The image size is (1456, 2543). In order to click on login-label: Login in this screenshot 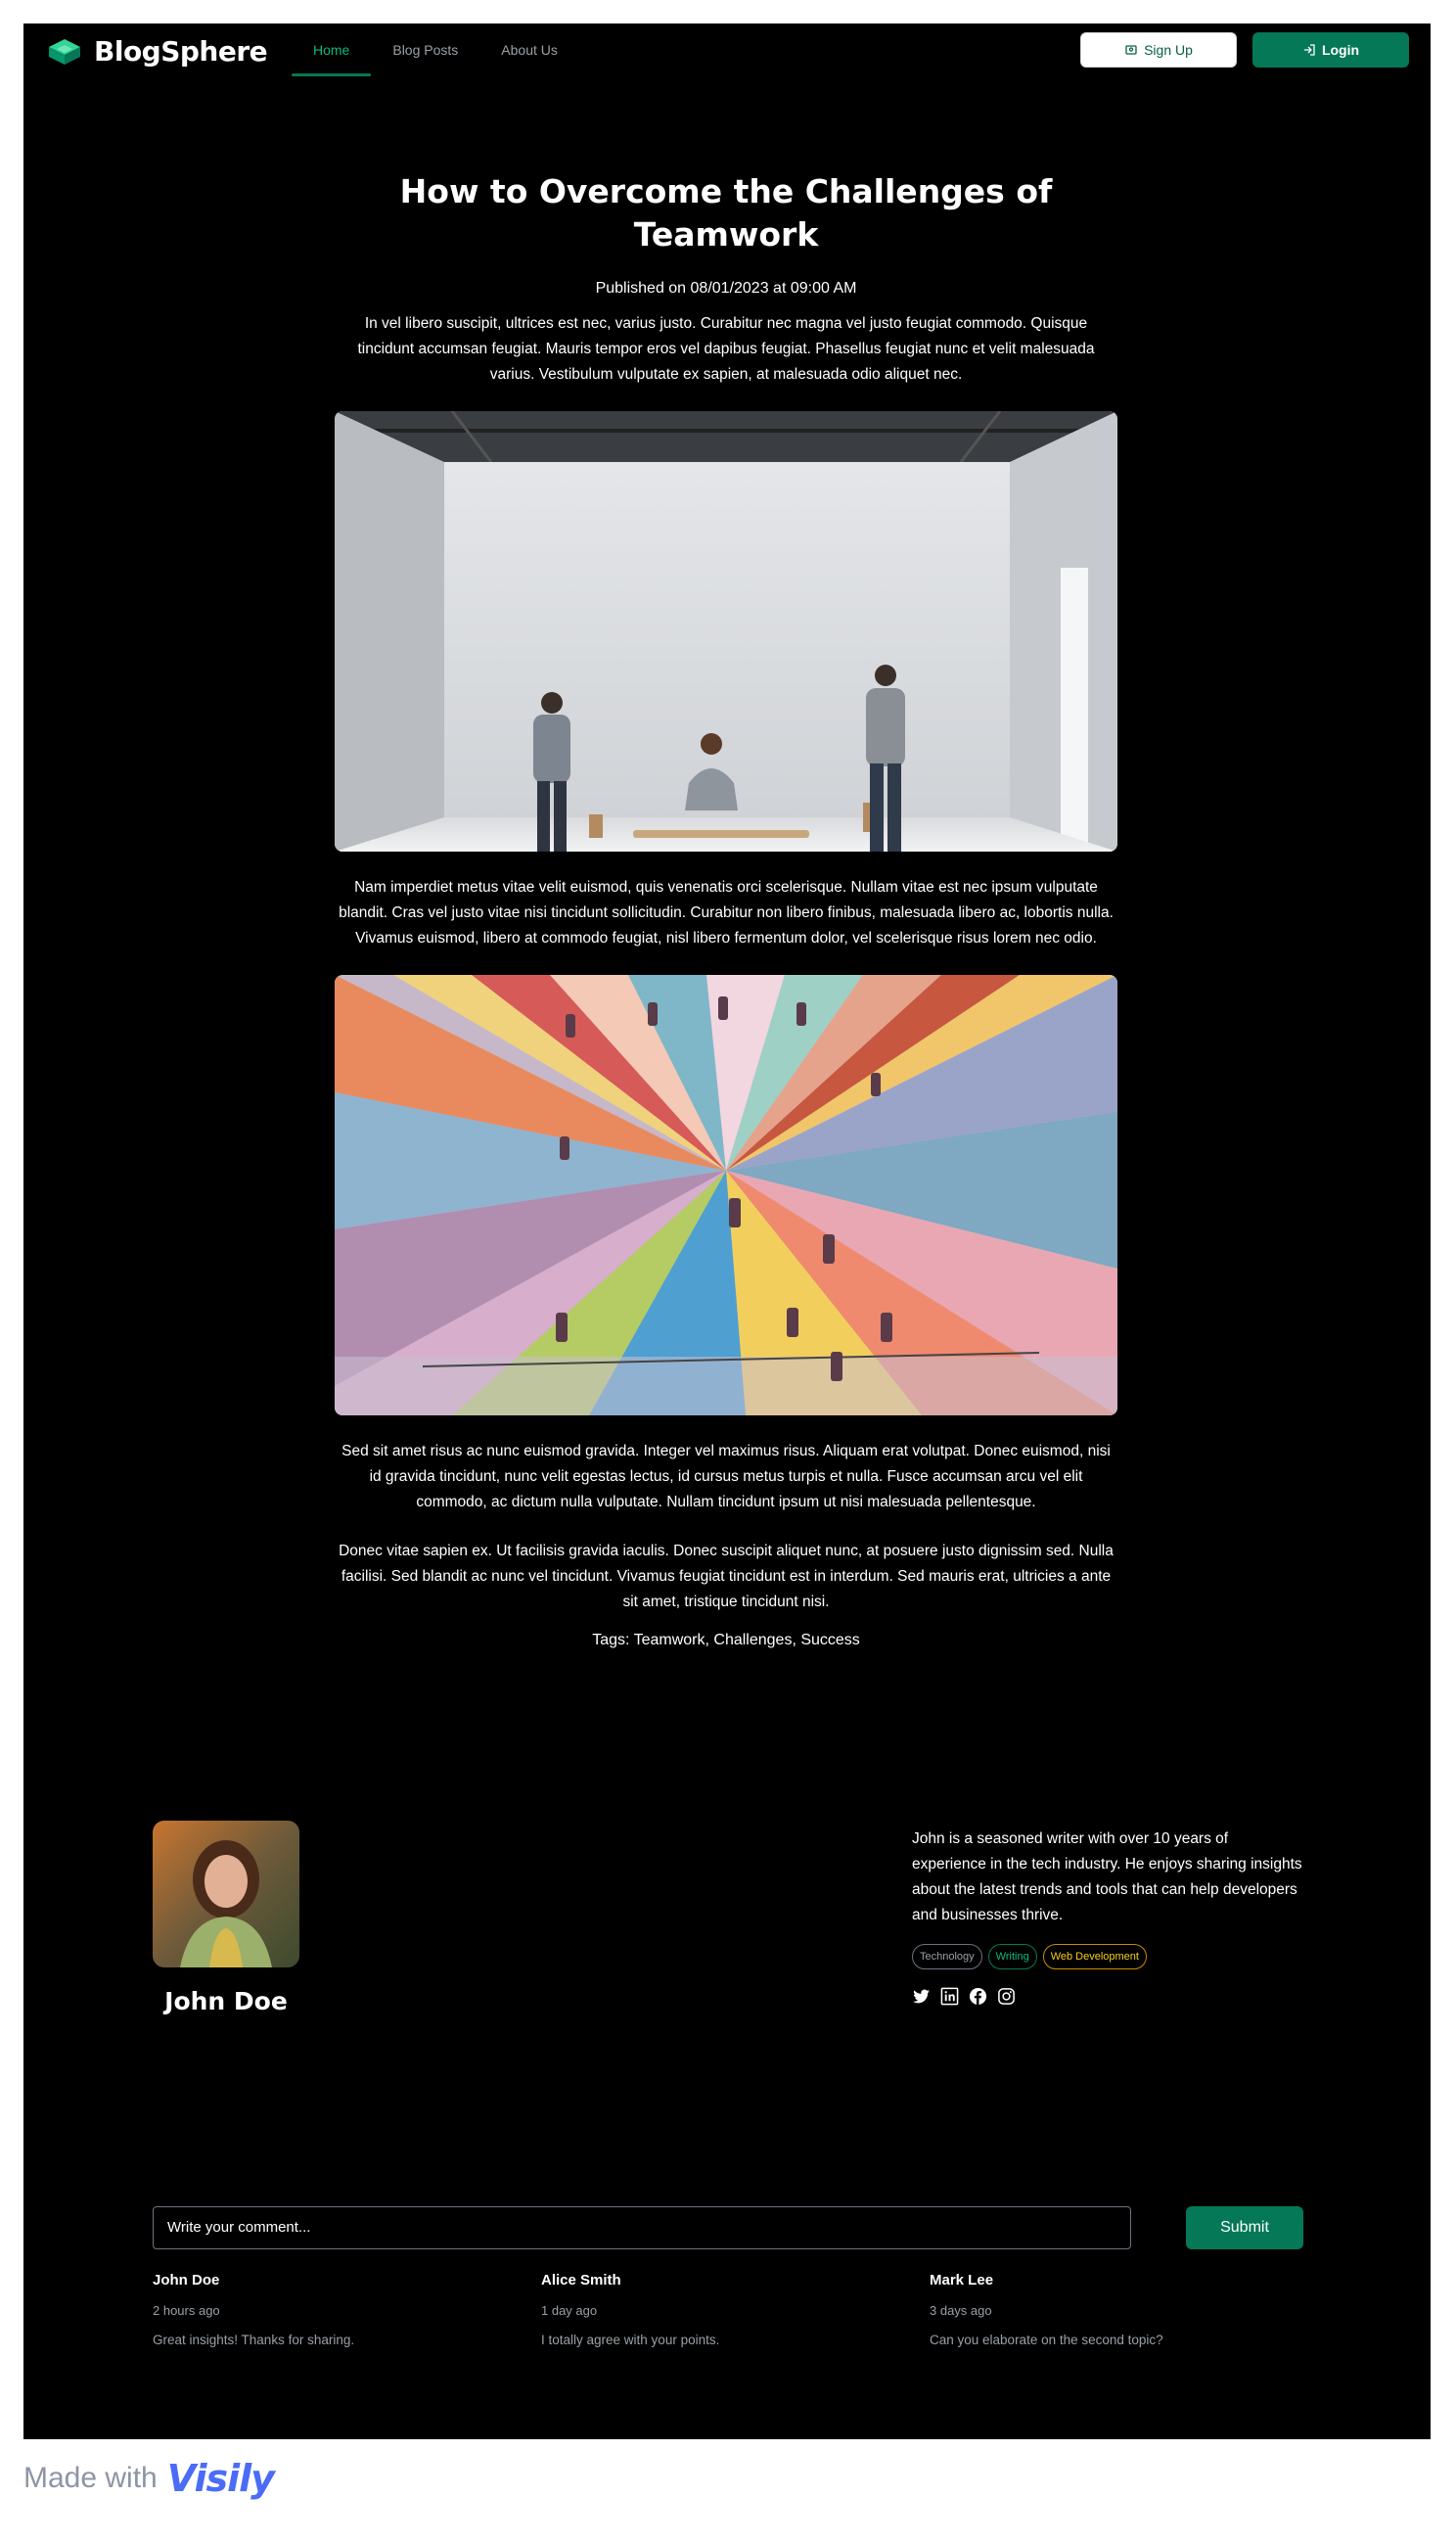, I will do `click(1340, 50)`.